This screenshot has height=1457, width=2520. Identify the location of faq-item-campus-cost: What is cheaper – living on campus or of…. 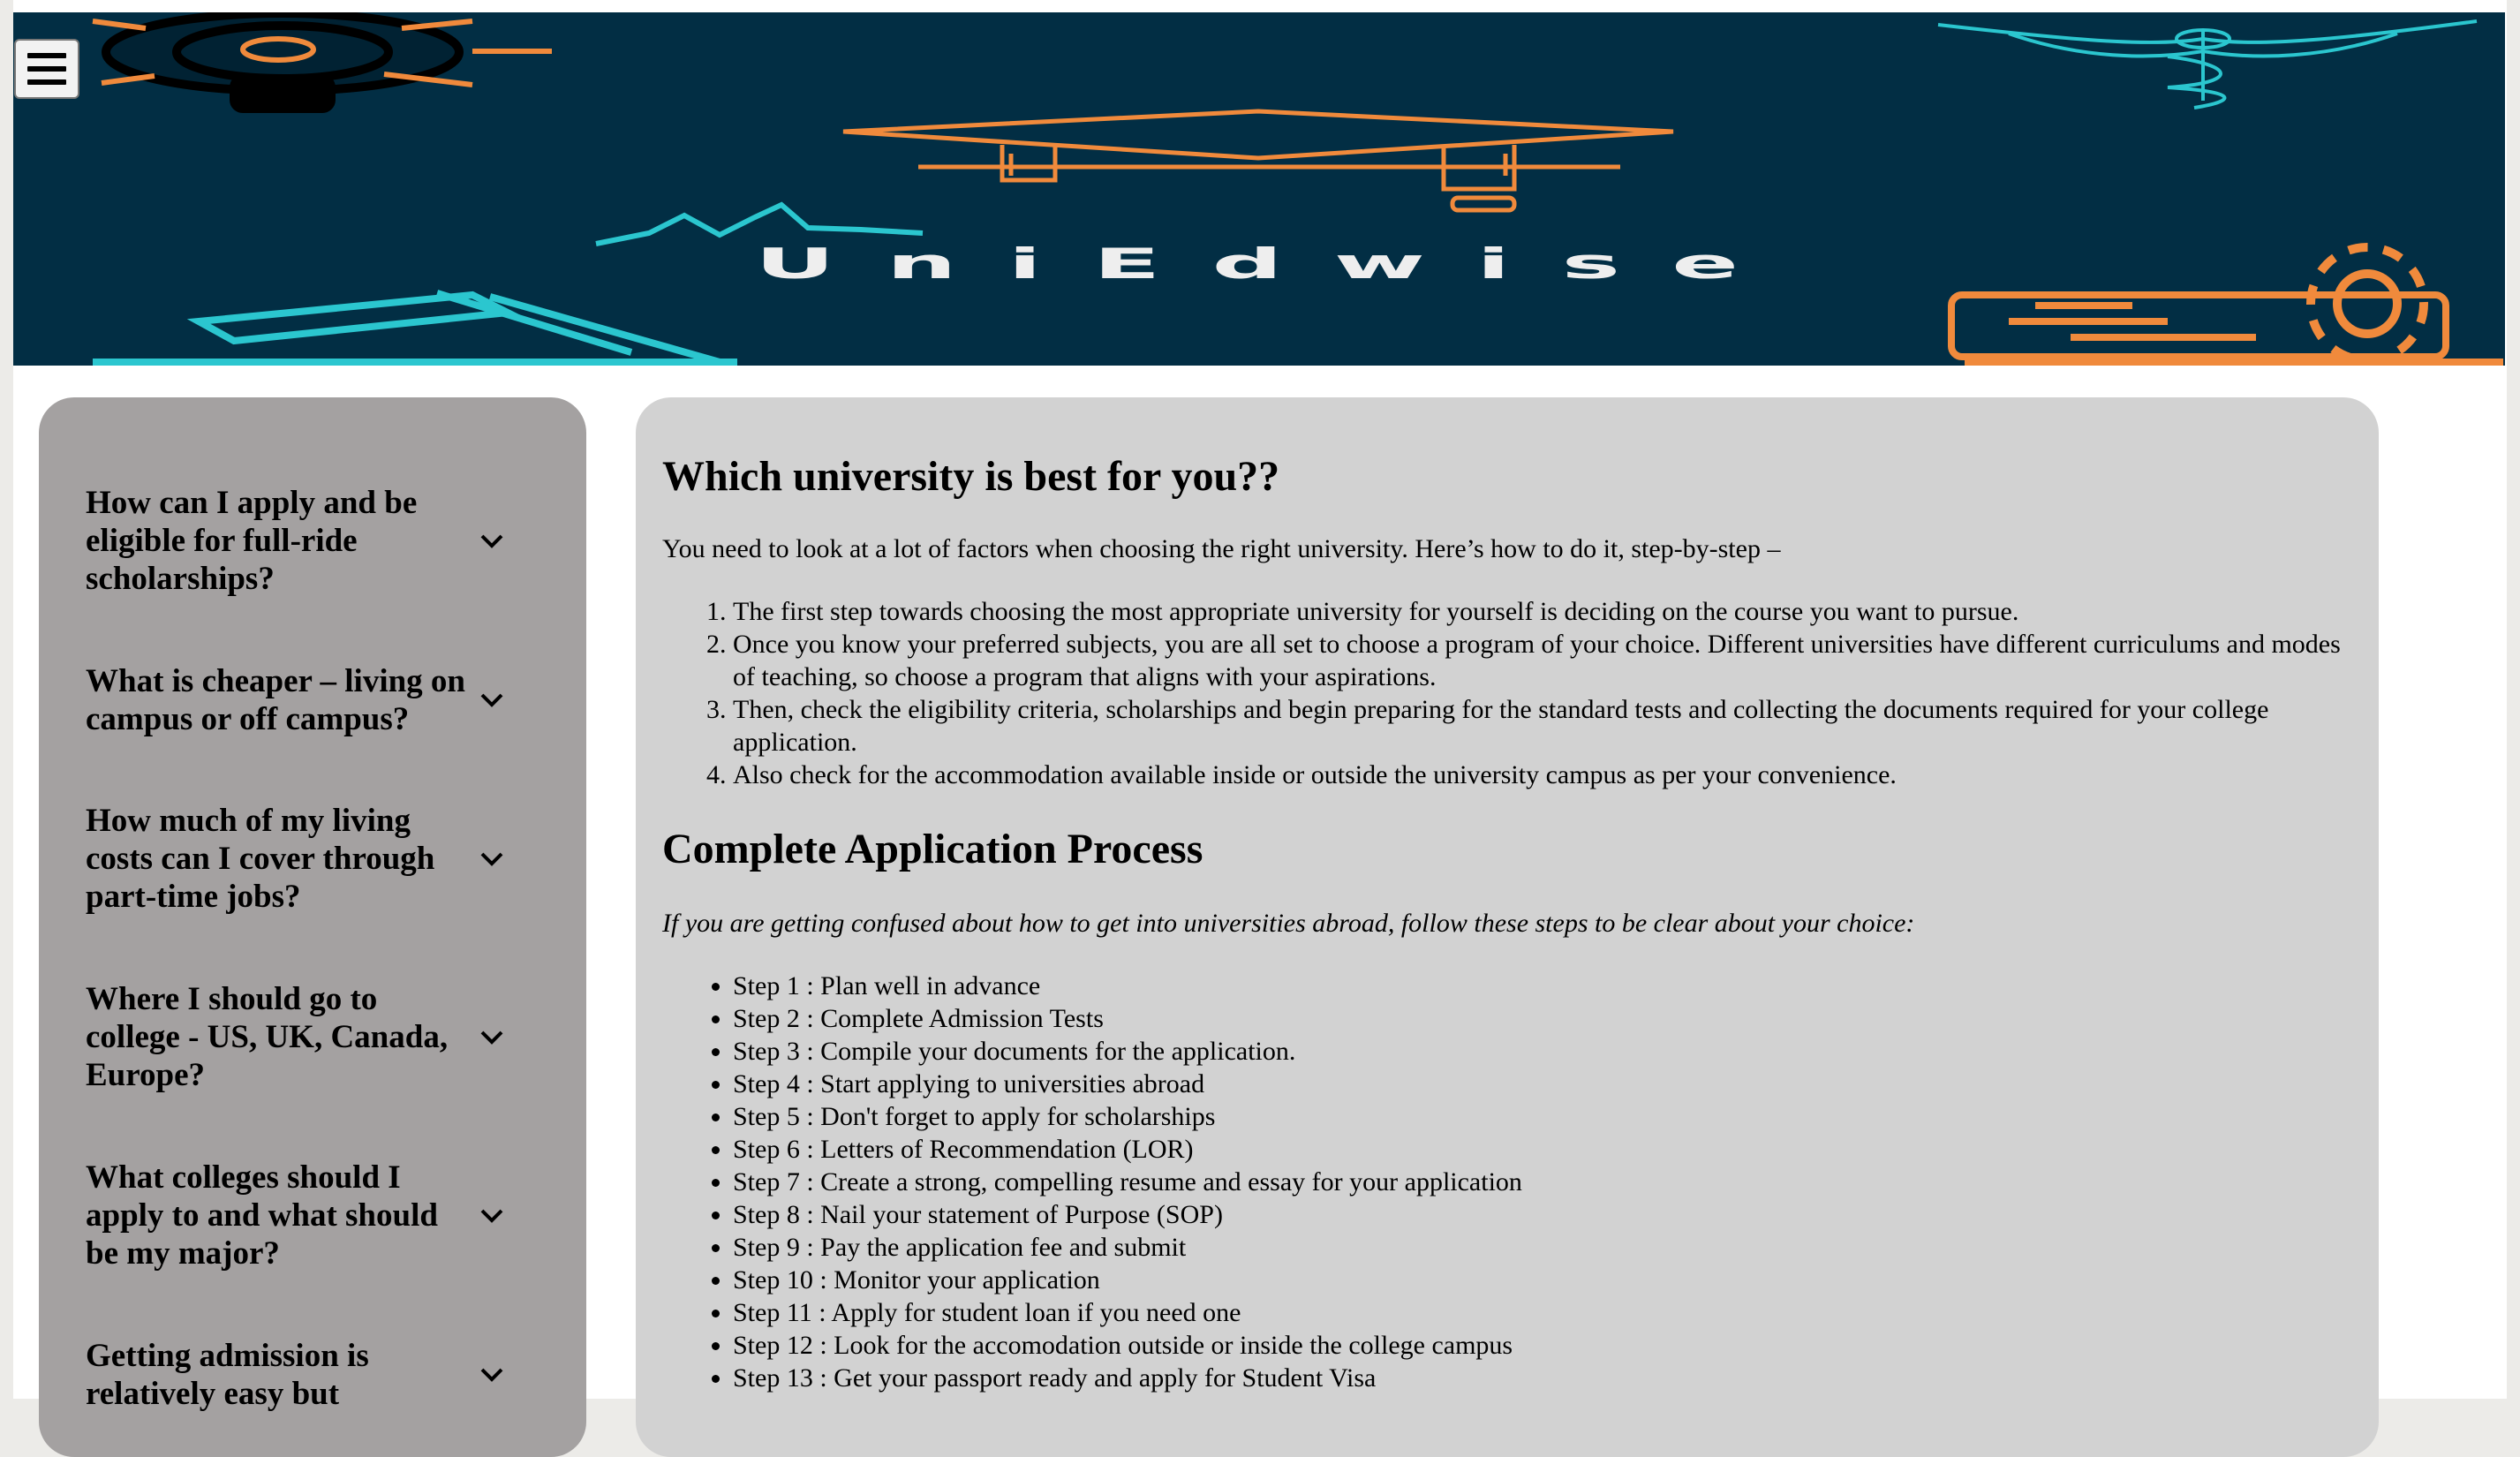
(311, 700).